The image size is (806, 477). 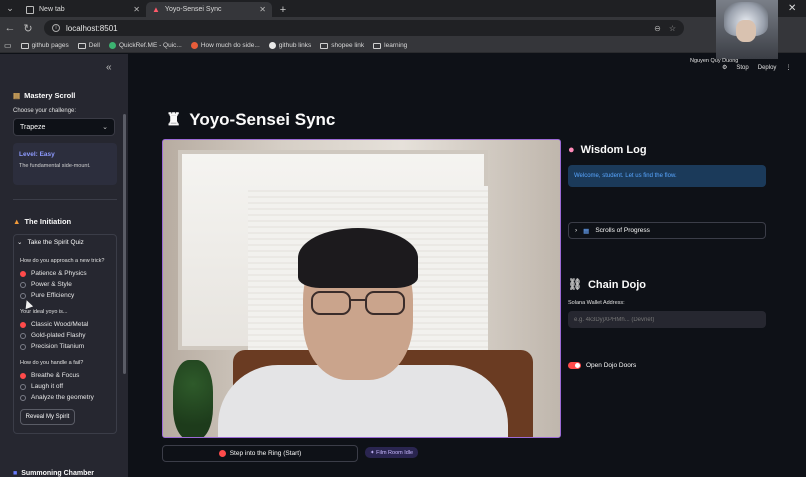 I want to click on video-person-glasses, so click(x=358, y=303).